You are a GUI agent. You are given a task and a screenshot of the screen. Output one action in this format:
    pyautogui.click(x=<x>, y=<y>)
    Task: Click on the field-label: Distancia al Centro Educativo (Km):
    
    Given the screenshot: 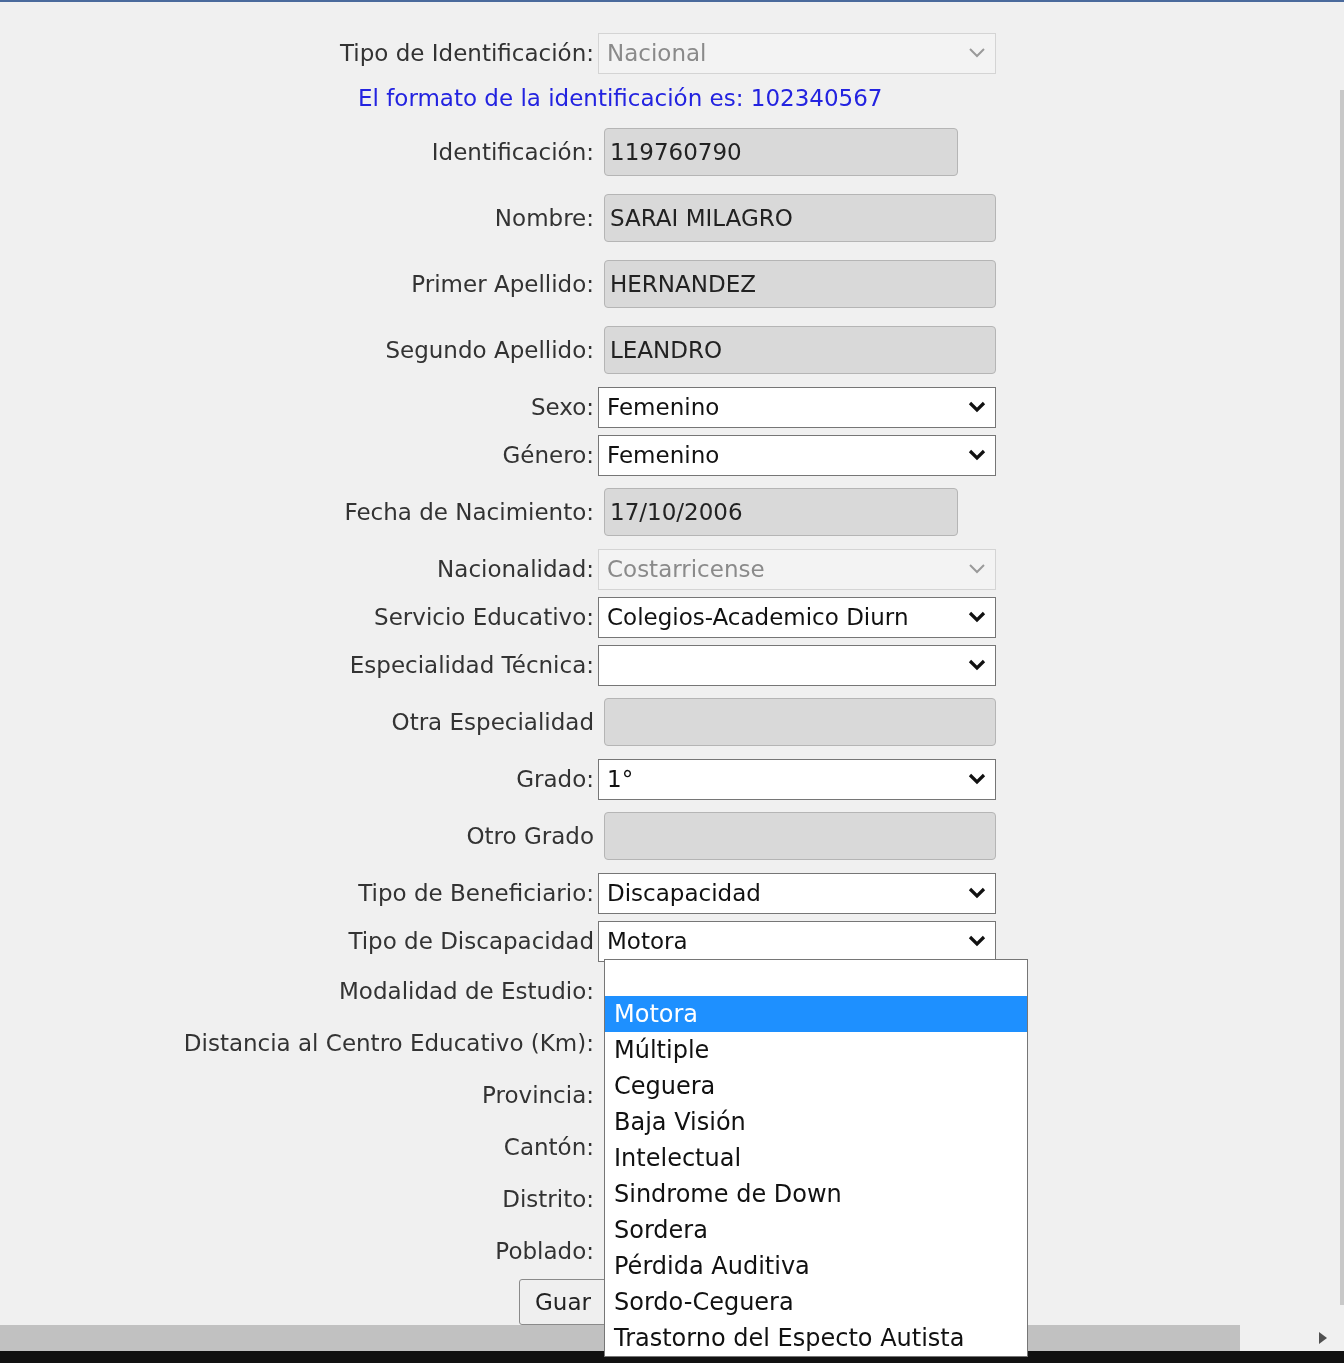 What is the action you would take?
    pyautogui.click(x=388, y=1043)
    